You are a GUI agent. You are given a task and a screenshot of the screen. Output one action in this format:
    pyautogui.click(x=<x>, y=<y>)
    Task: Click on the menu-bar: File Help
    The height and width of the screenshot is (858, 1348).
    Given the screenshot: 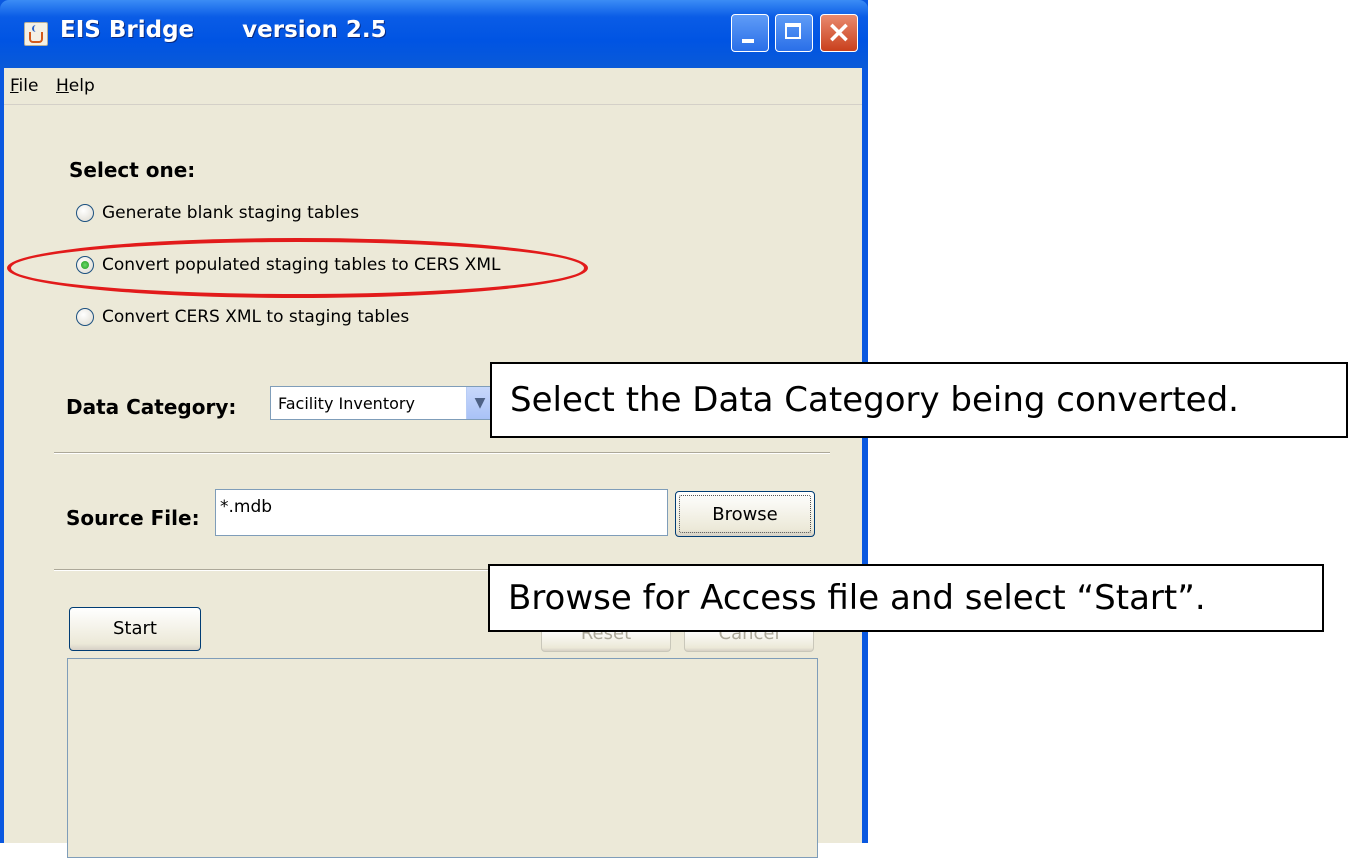 What is the action you would take?
    pyautogui.click(x=433, y=86)
    